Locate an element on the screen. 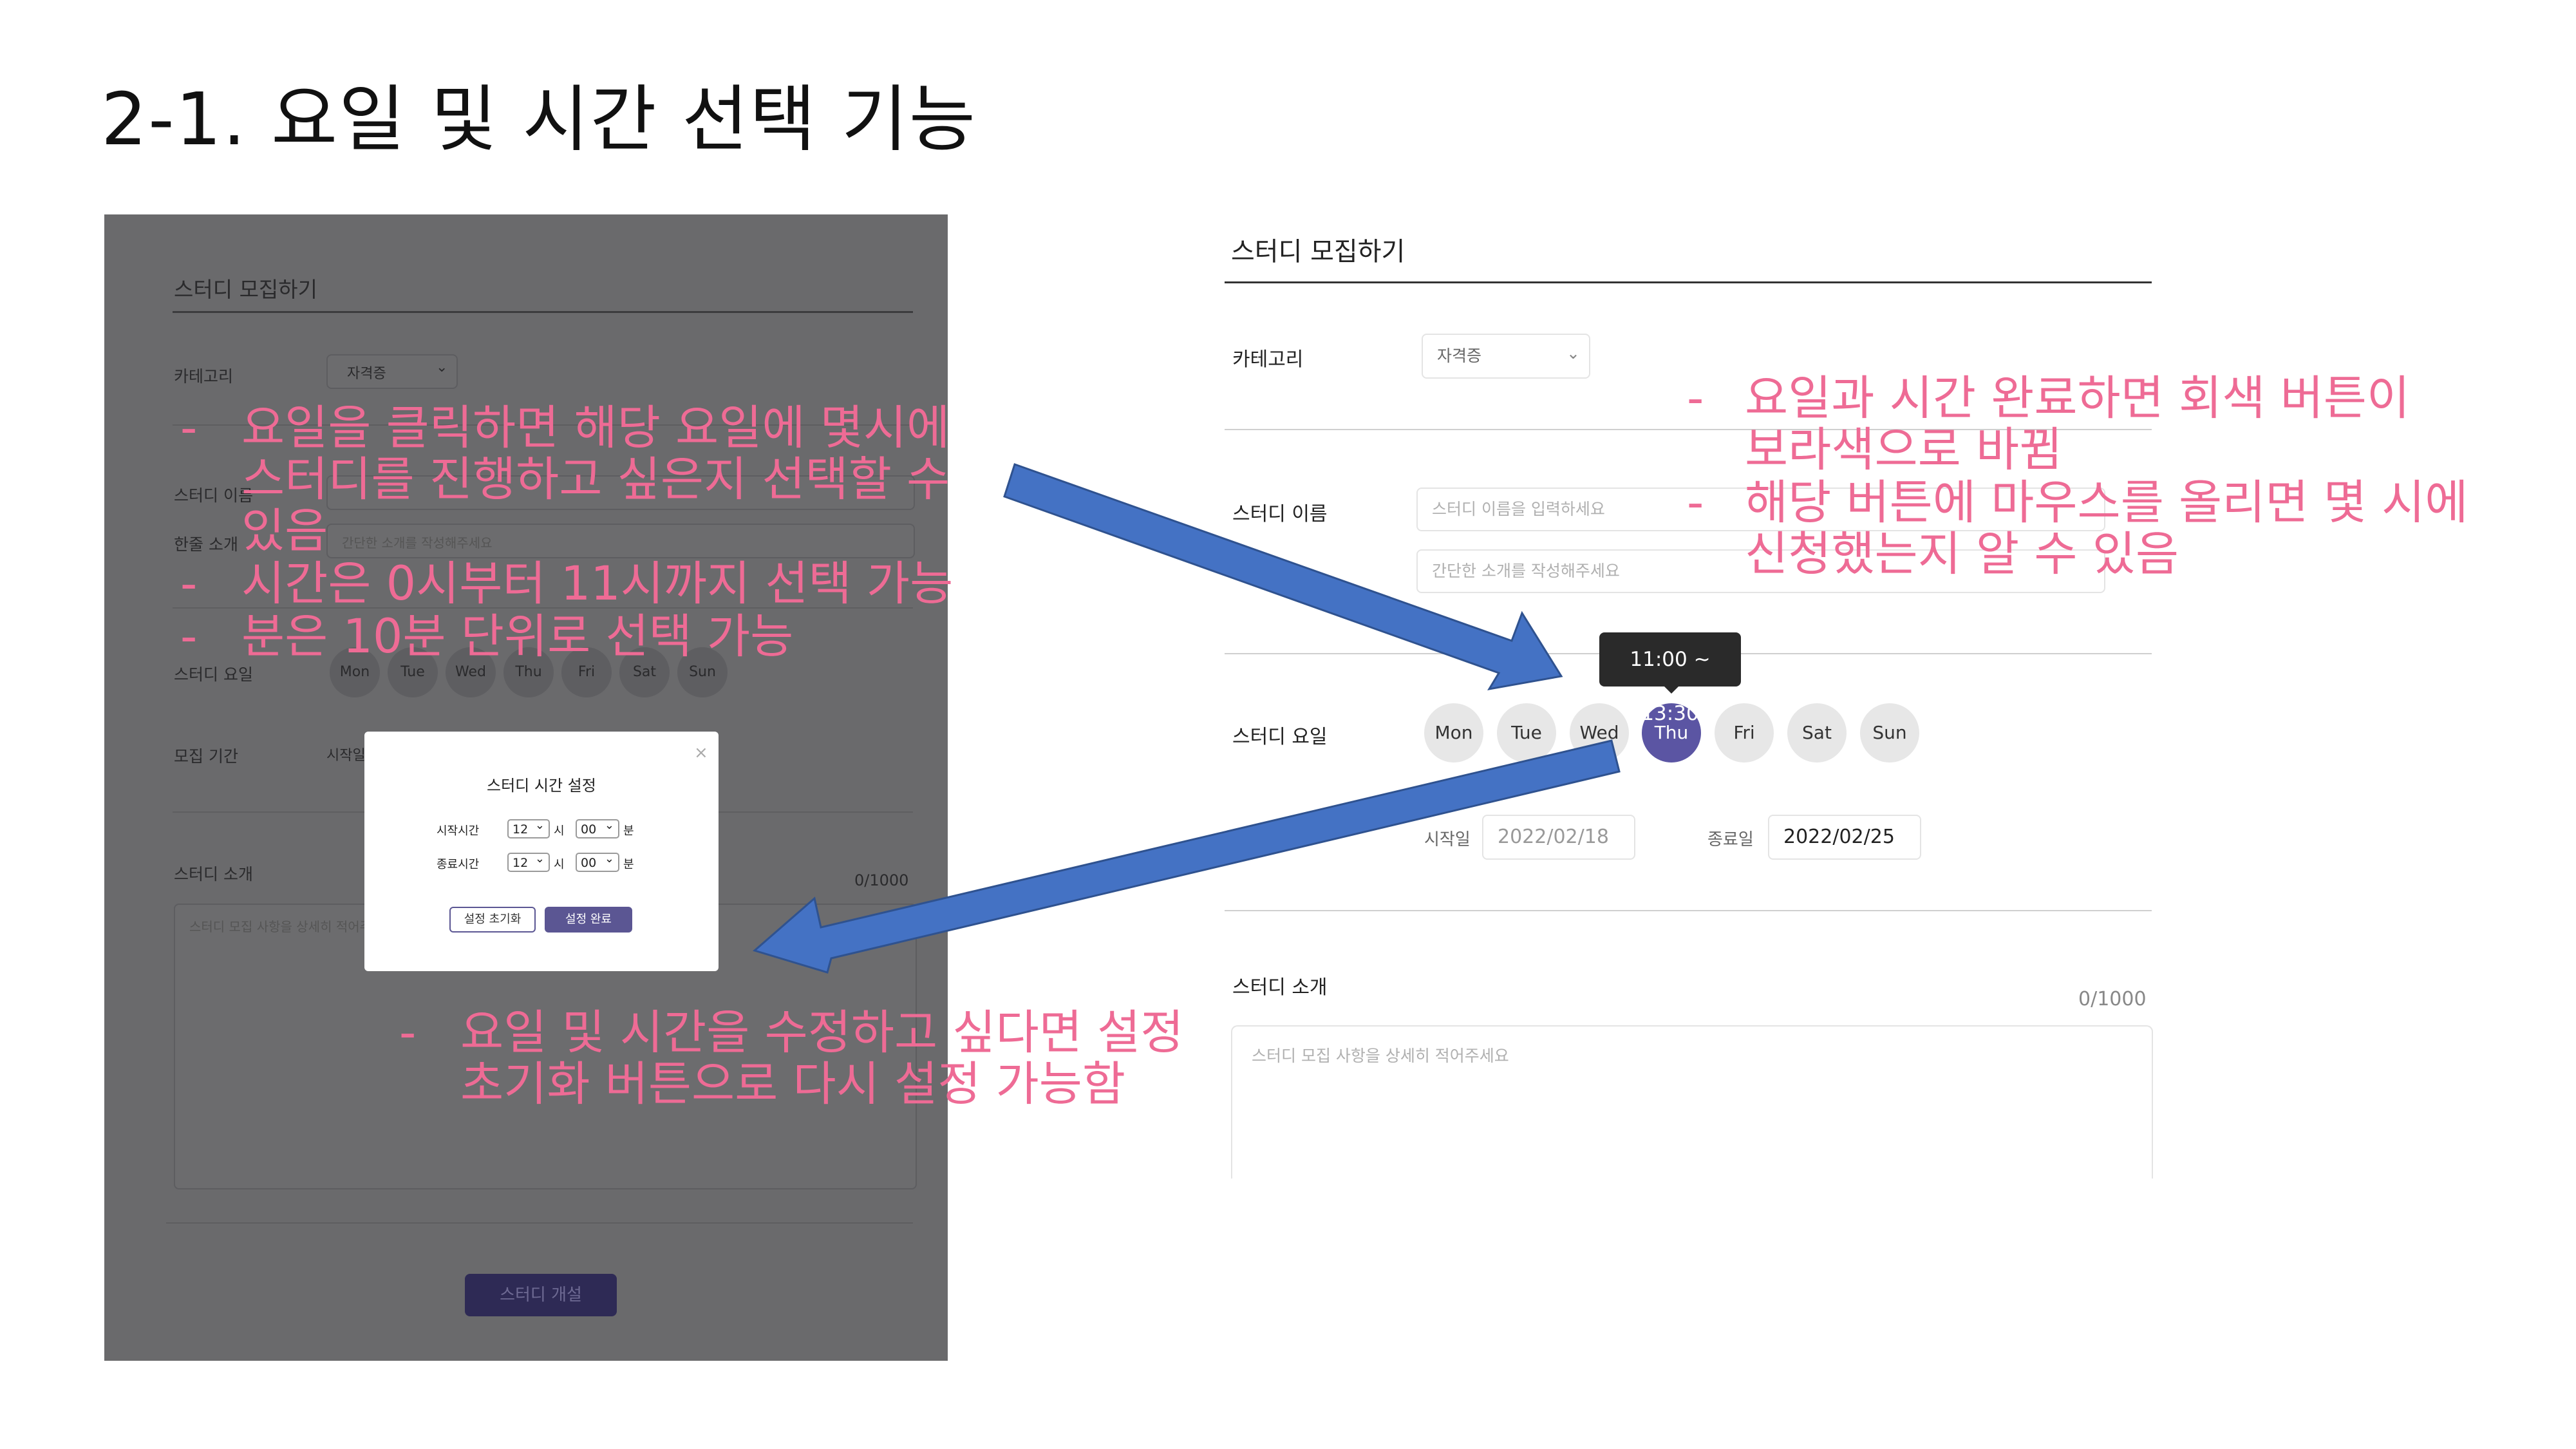 This screenshot has height=1449, width=2576. annotation-right-line-3: 해당 버튼에 마우스를 올리면 몇 시에 is located at coordinates (2106, 502).